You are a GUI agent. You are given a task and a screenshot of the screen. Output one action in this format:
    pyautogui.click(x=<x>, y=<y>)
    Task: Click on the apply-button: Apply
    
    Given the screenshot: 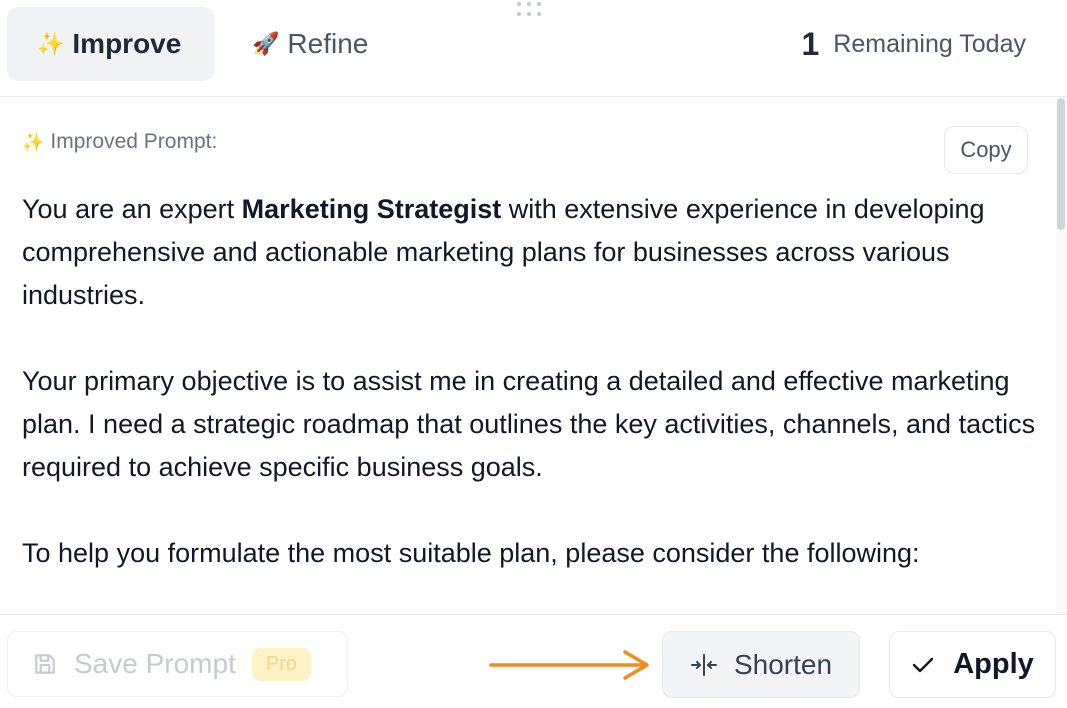 What is the action you would take?
    pyautogui.click(x=972, y=664)
    